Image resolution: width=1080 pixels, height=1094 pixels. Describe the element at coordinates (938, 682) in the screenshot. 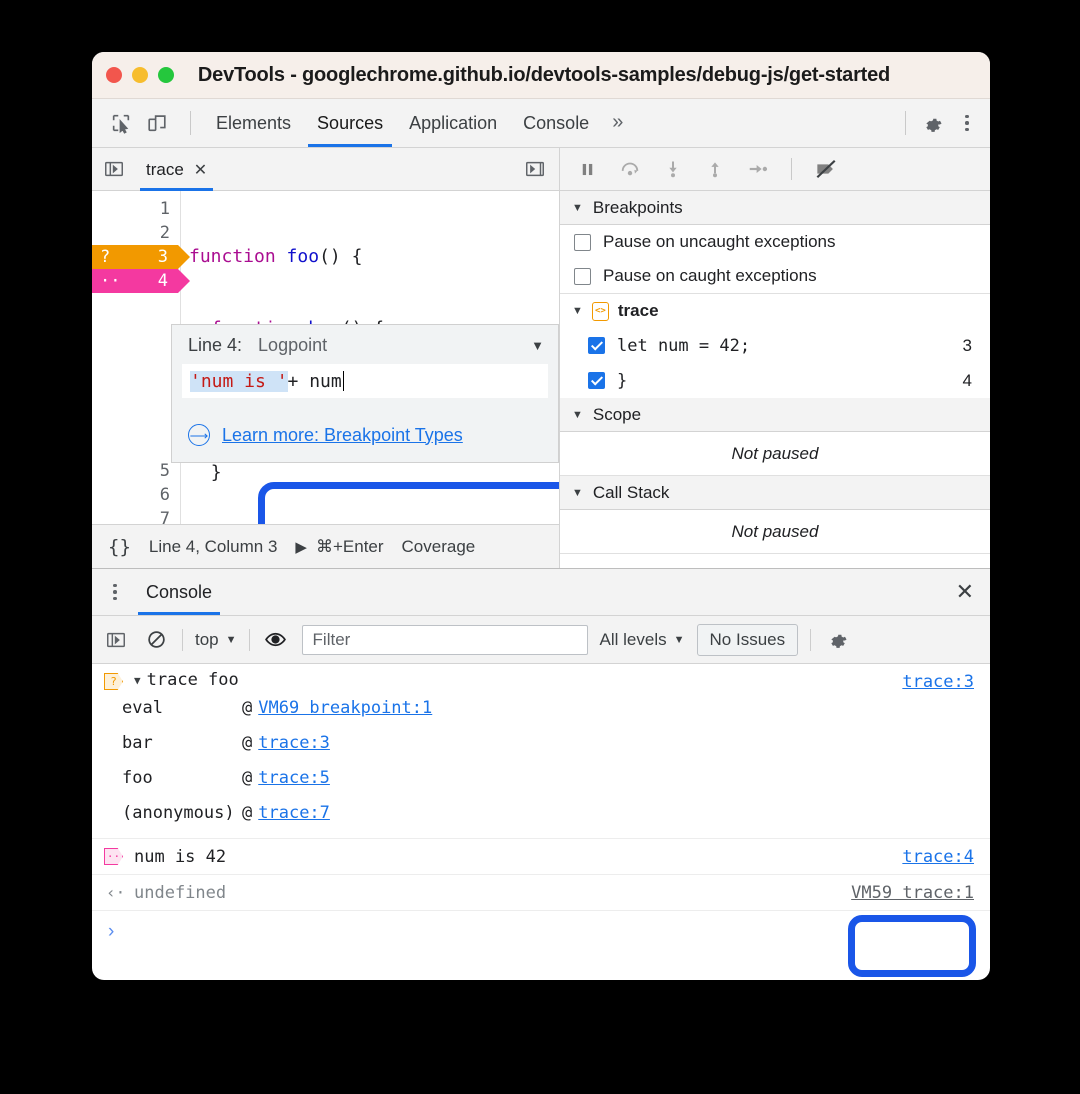

I see `console-source-link: trace:3` at that location.